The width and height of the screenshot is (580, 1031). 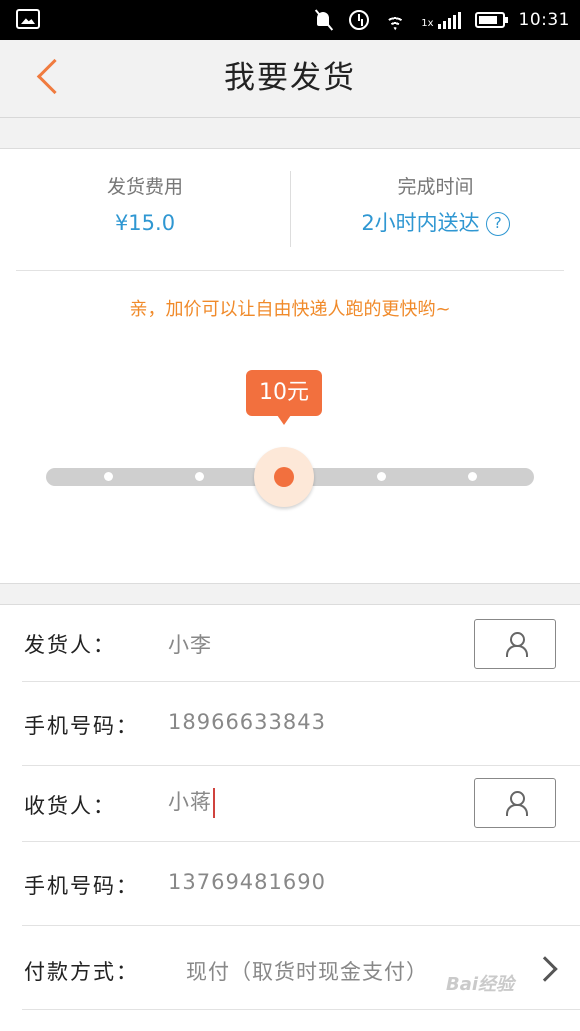 What do you see at coordinates (480, 984) in the screenshot?
I see `watermark: Bai经验` at bounding box center [480, 984].